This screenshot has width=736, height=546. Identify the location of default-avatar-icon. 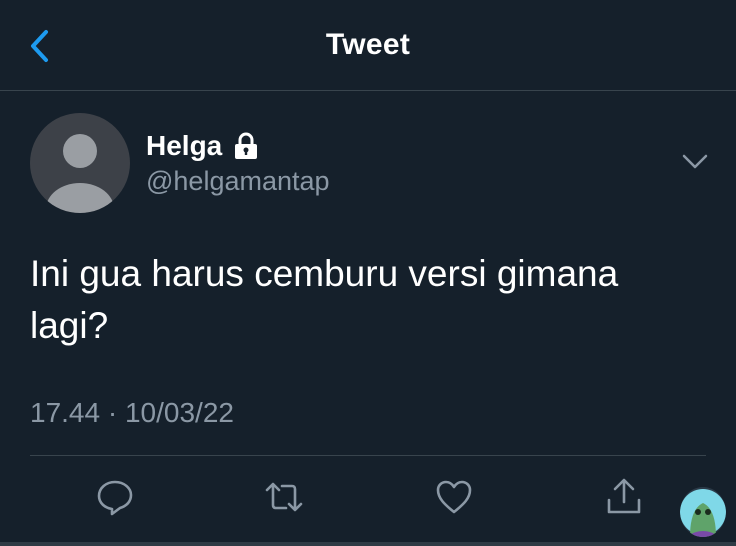
(80, 173).